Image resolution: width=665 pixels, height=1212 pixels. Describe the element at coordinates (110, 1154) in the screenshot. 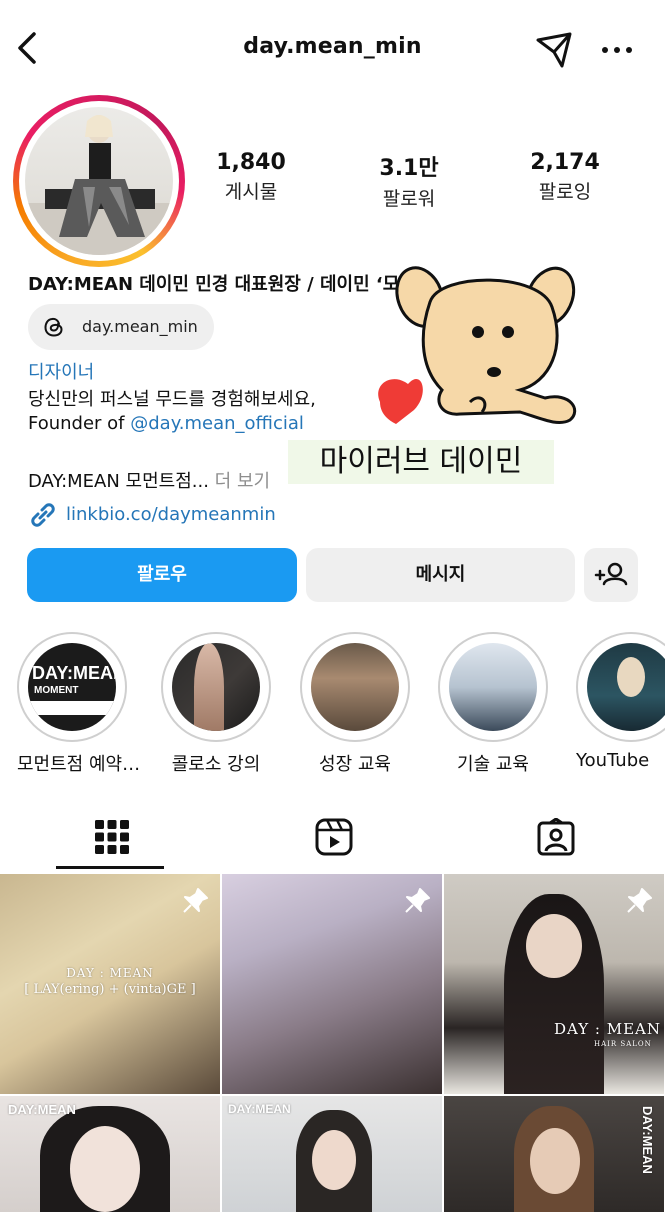

I see `grid-post-4: DAY:MEAN` at that location.